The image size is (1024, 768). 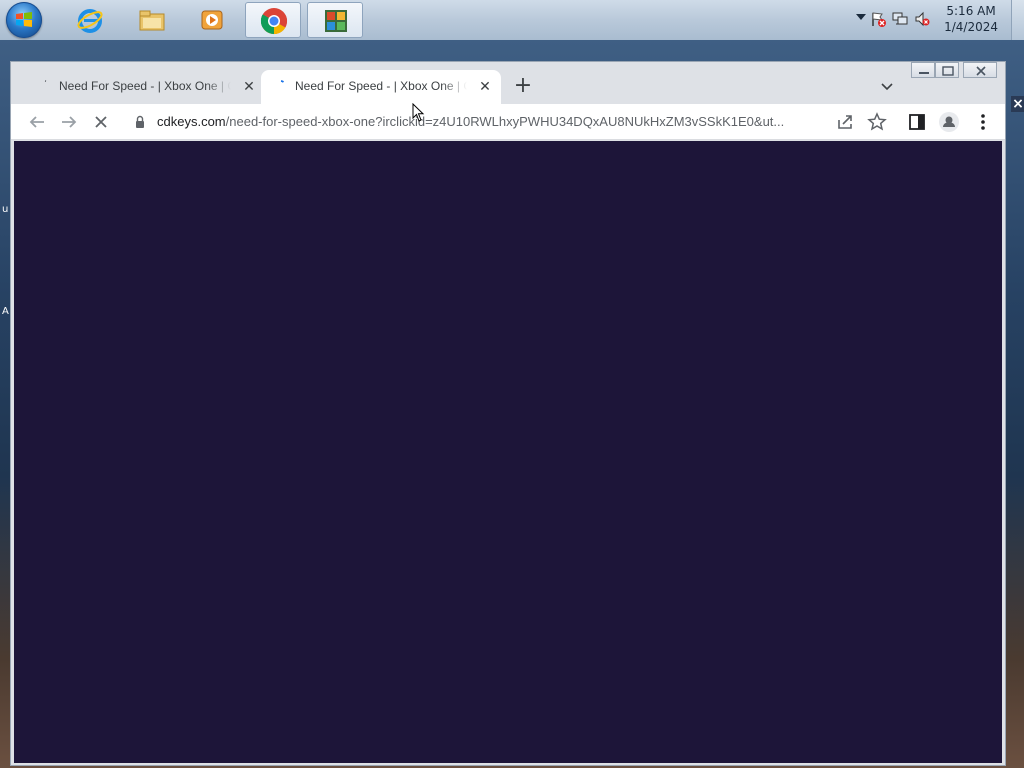 I want to click on system-tray: 5:16 AM 1/4/2024, so click(x=929, y=20).